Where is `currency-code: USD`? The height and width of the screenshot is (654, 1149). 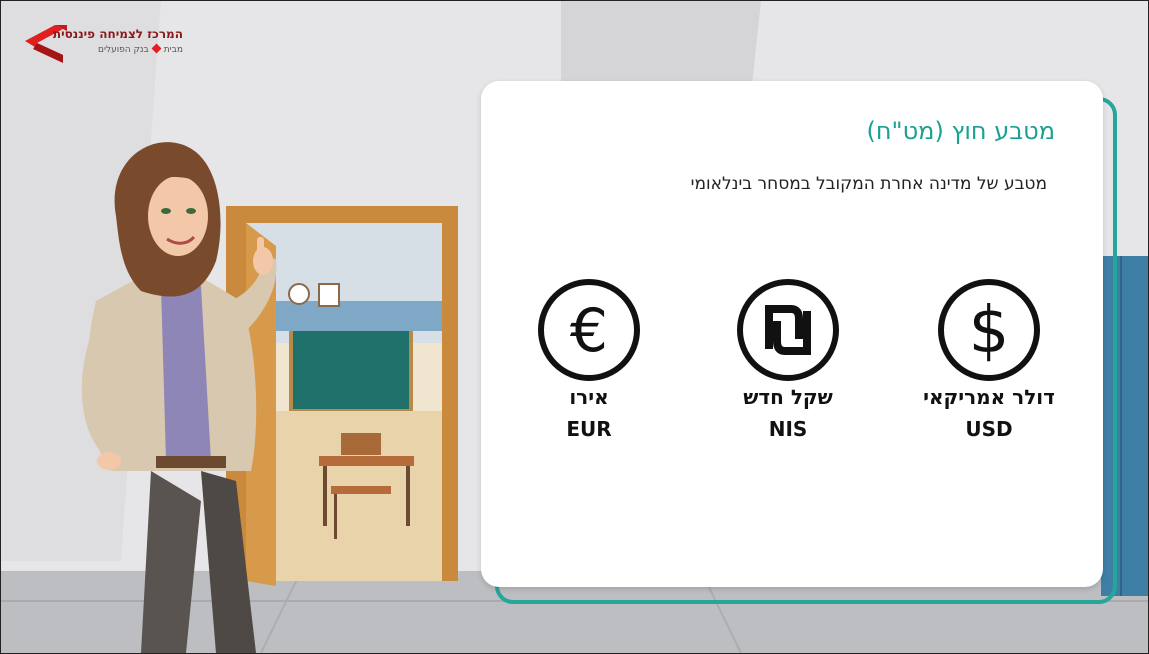 currency-code: USD is located at coordinates (989, 429).